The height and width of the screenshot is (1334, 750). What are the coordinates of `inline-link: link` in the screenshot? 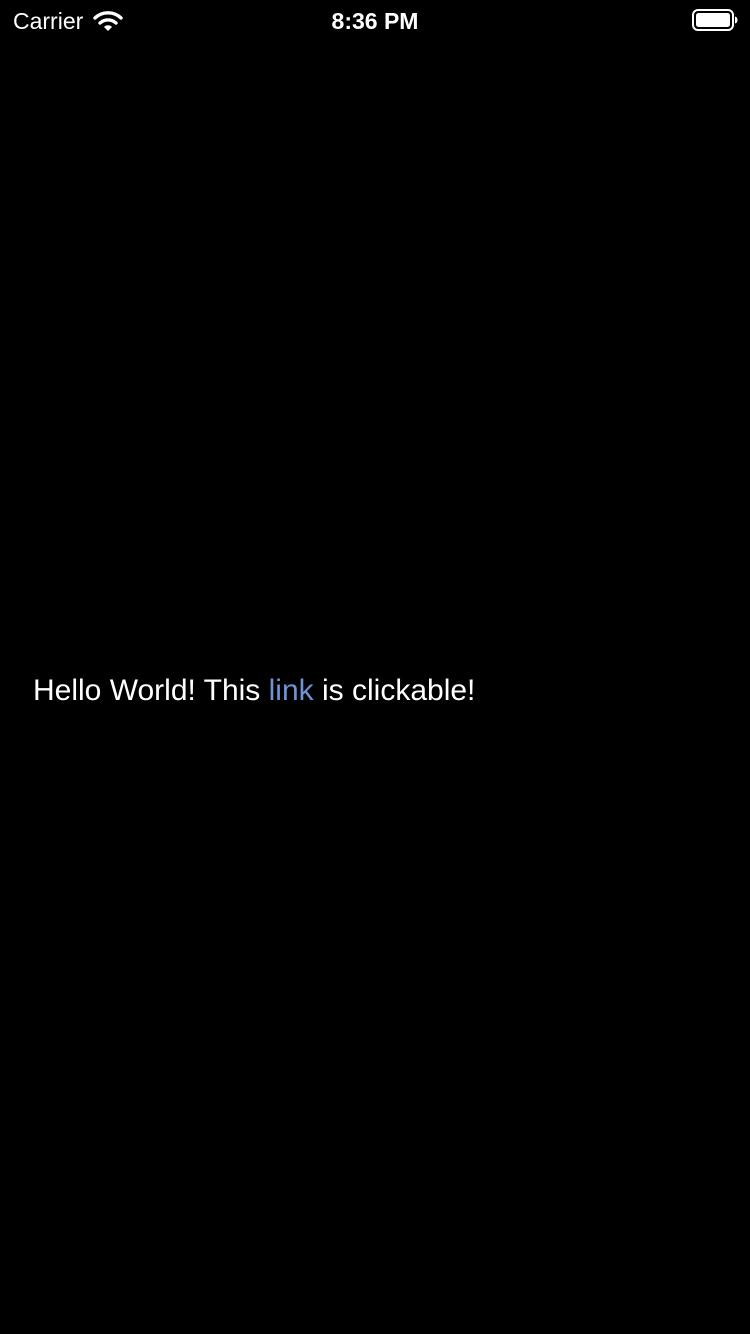 It's located at (291, 690).